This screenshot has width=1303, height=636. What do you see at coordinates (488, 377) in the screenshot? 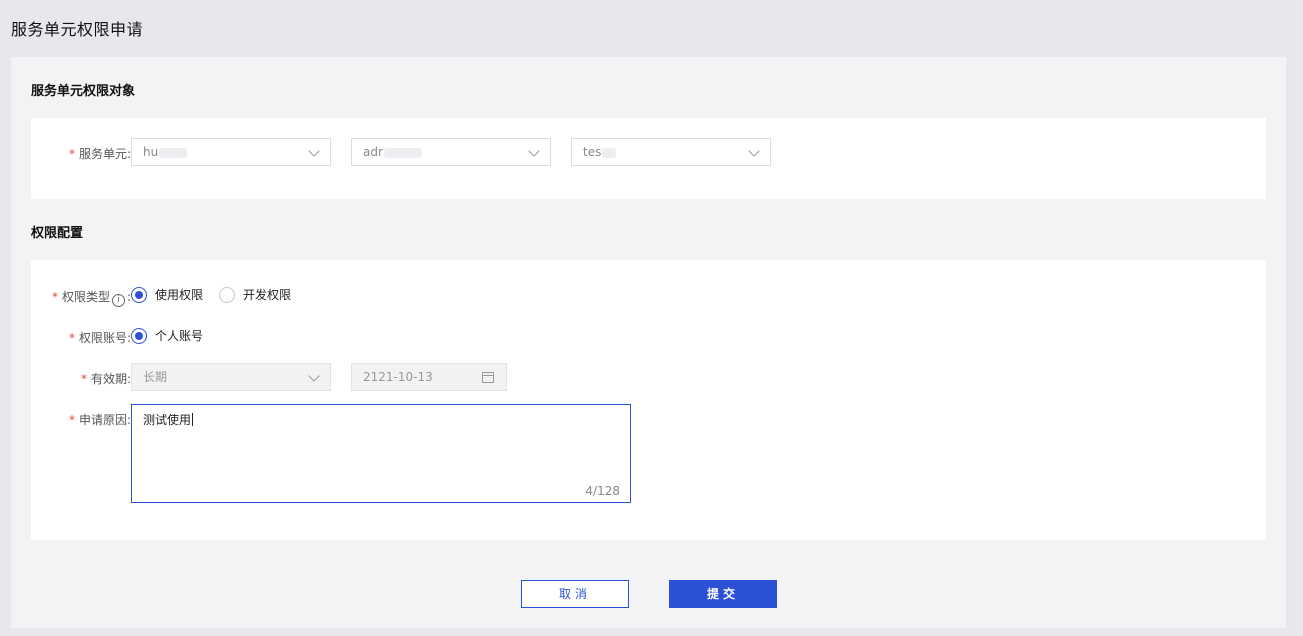
I see `calendar-icon` at bounding box center [488, 377].